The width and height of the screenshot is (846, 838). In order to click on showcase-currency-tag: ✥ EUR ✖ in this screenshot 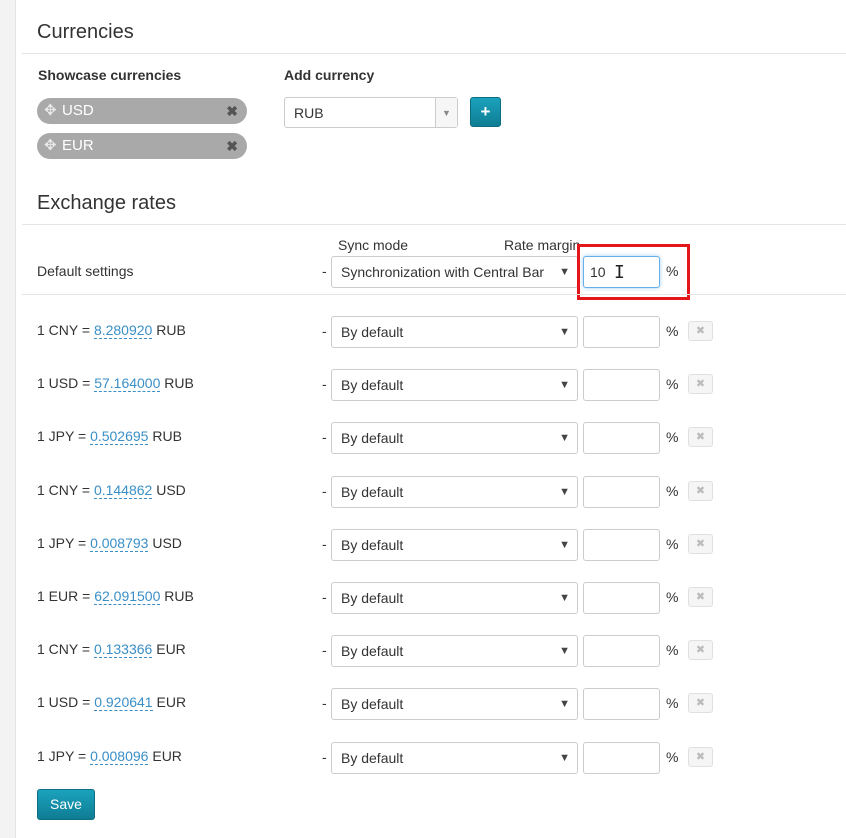, I will do `click(142, 146)`.